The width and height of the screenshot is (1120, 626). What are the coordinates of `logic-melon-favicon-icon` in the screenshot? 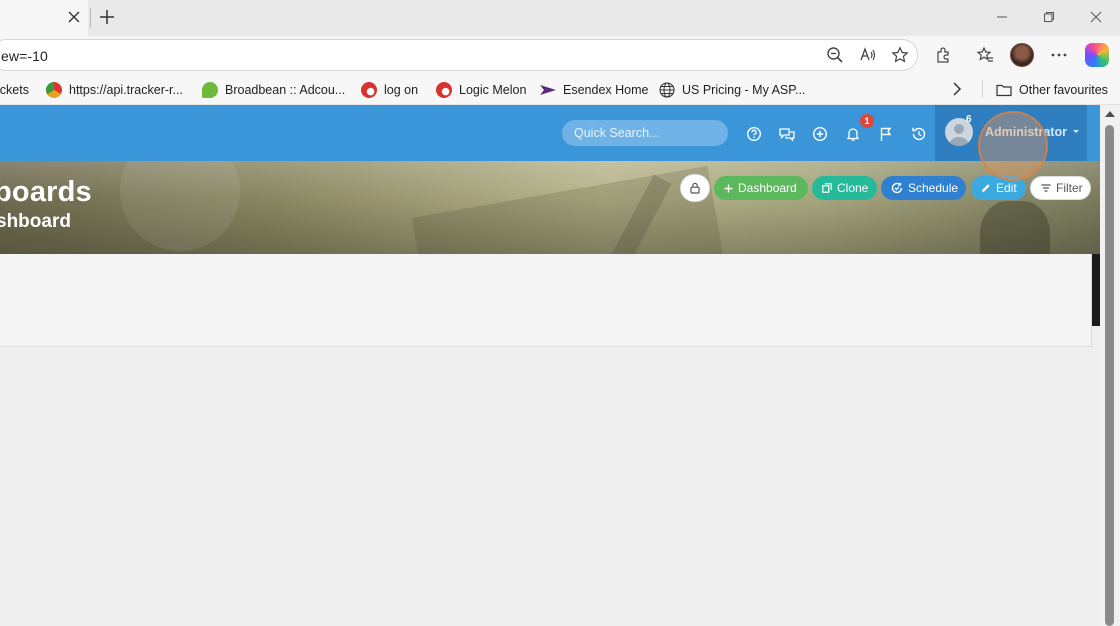 It's located at (444, 90).